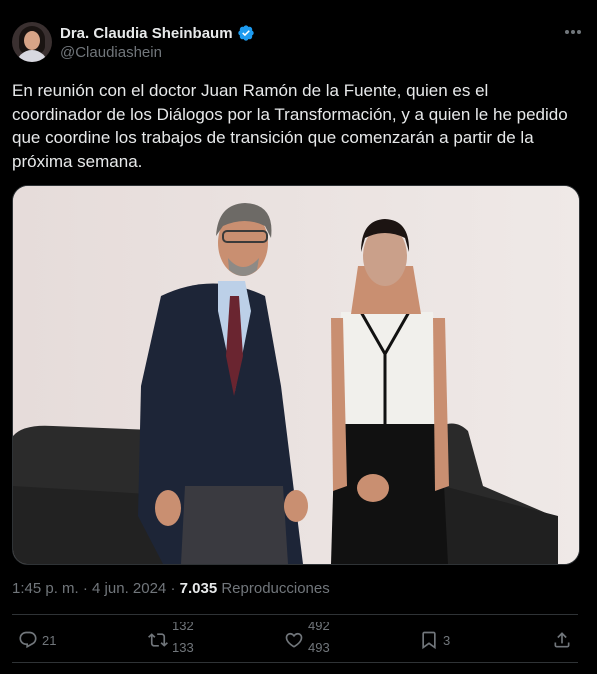 Image resolution: width=597 pixels, height=674 pixels. I want to click on action-bar: 21 132 133 492 493 3, so click(295, 640).